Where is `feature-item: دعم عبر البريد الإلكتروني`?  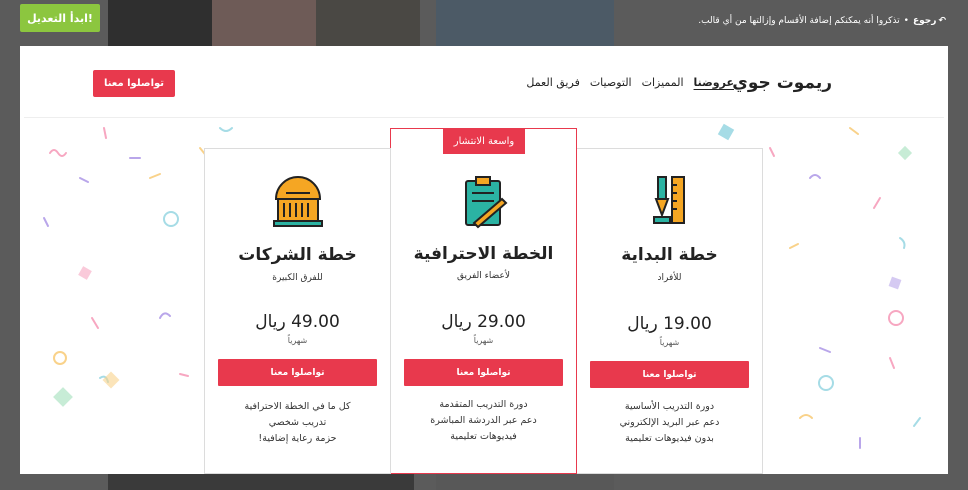 feature-item: دعم عبر البريد الإلكتروني is located at coordinates (669, 422).